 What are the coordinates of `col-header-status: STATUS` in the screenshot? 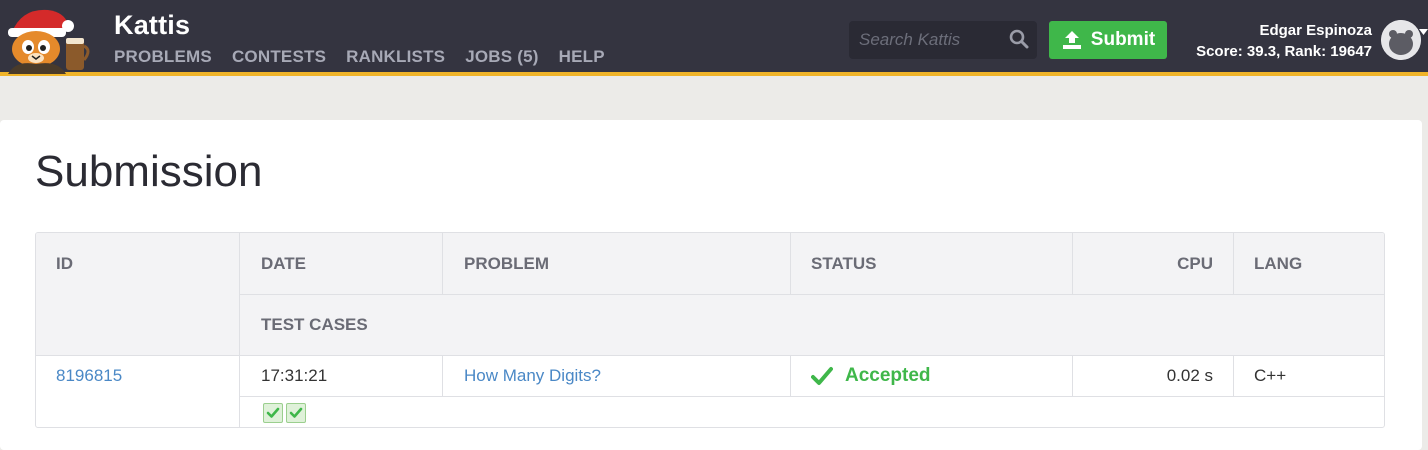 It's located at (844, 264).